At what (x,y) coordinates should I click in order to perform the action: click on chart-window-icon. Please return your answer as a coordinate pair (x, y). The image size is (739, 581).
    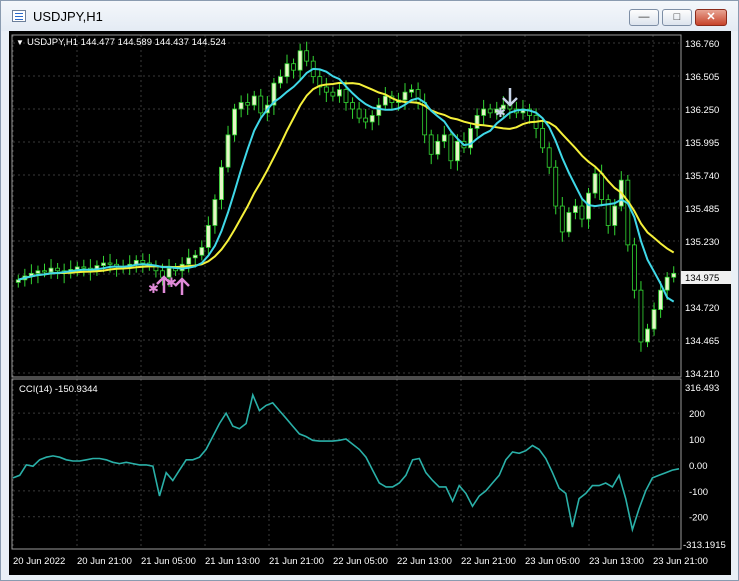
    Looking at the image, I should click on (19, 16).